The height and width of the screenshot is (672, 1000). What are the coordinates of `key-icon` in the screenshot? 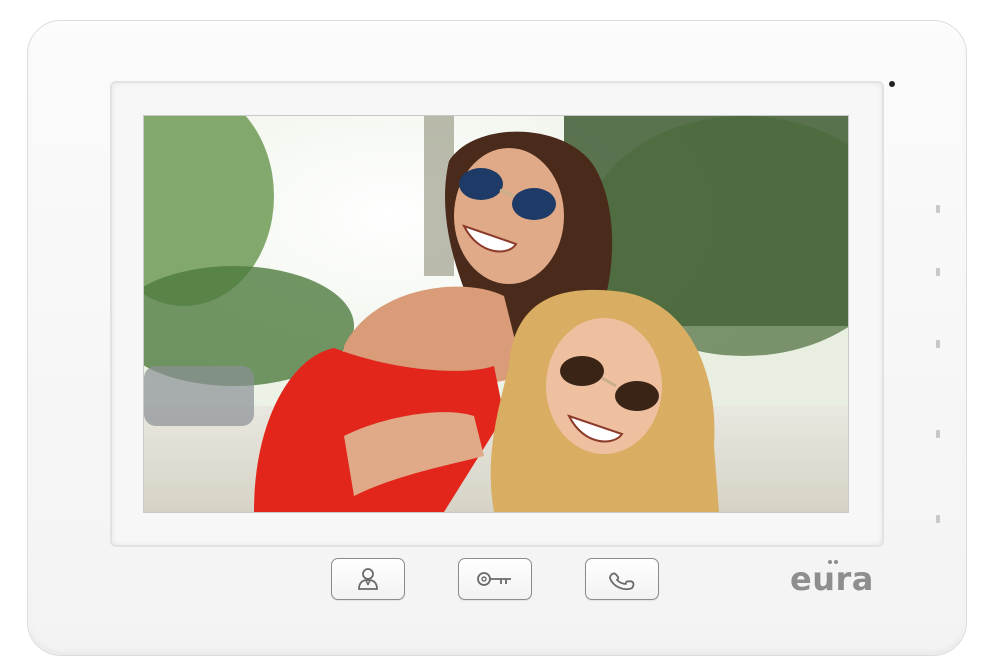 It's located at (494, 579).